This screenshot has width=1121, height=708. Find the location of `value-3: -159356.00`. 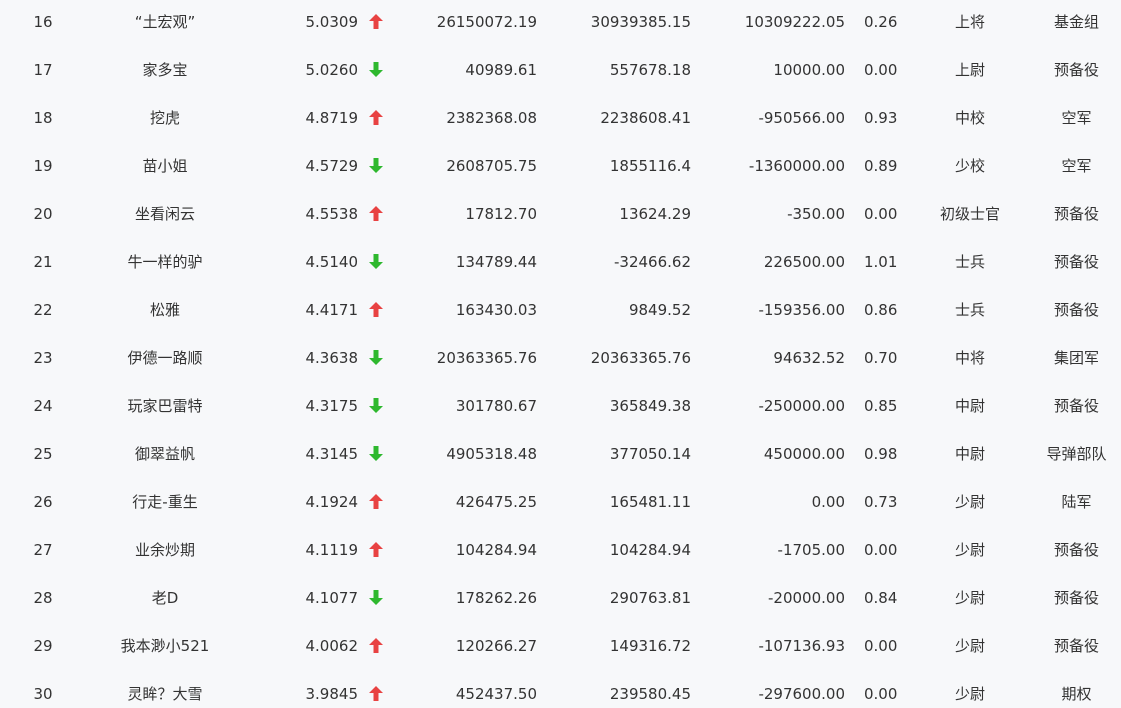

value-3: -159356.00 is located at coordinates (801, 310).